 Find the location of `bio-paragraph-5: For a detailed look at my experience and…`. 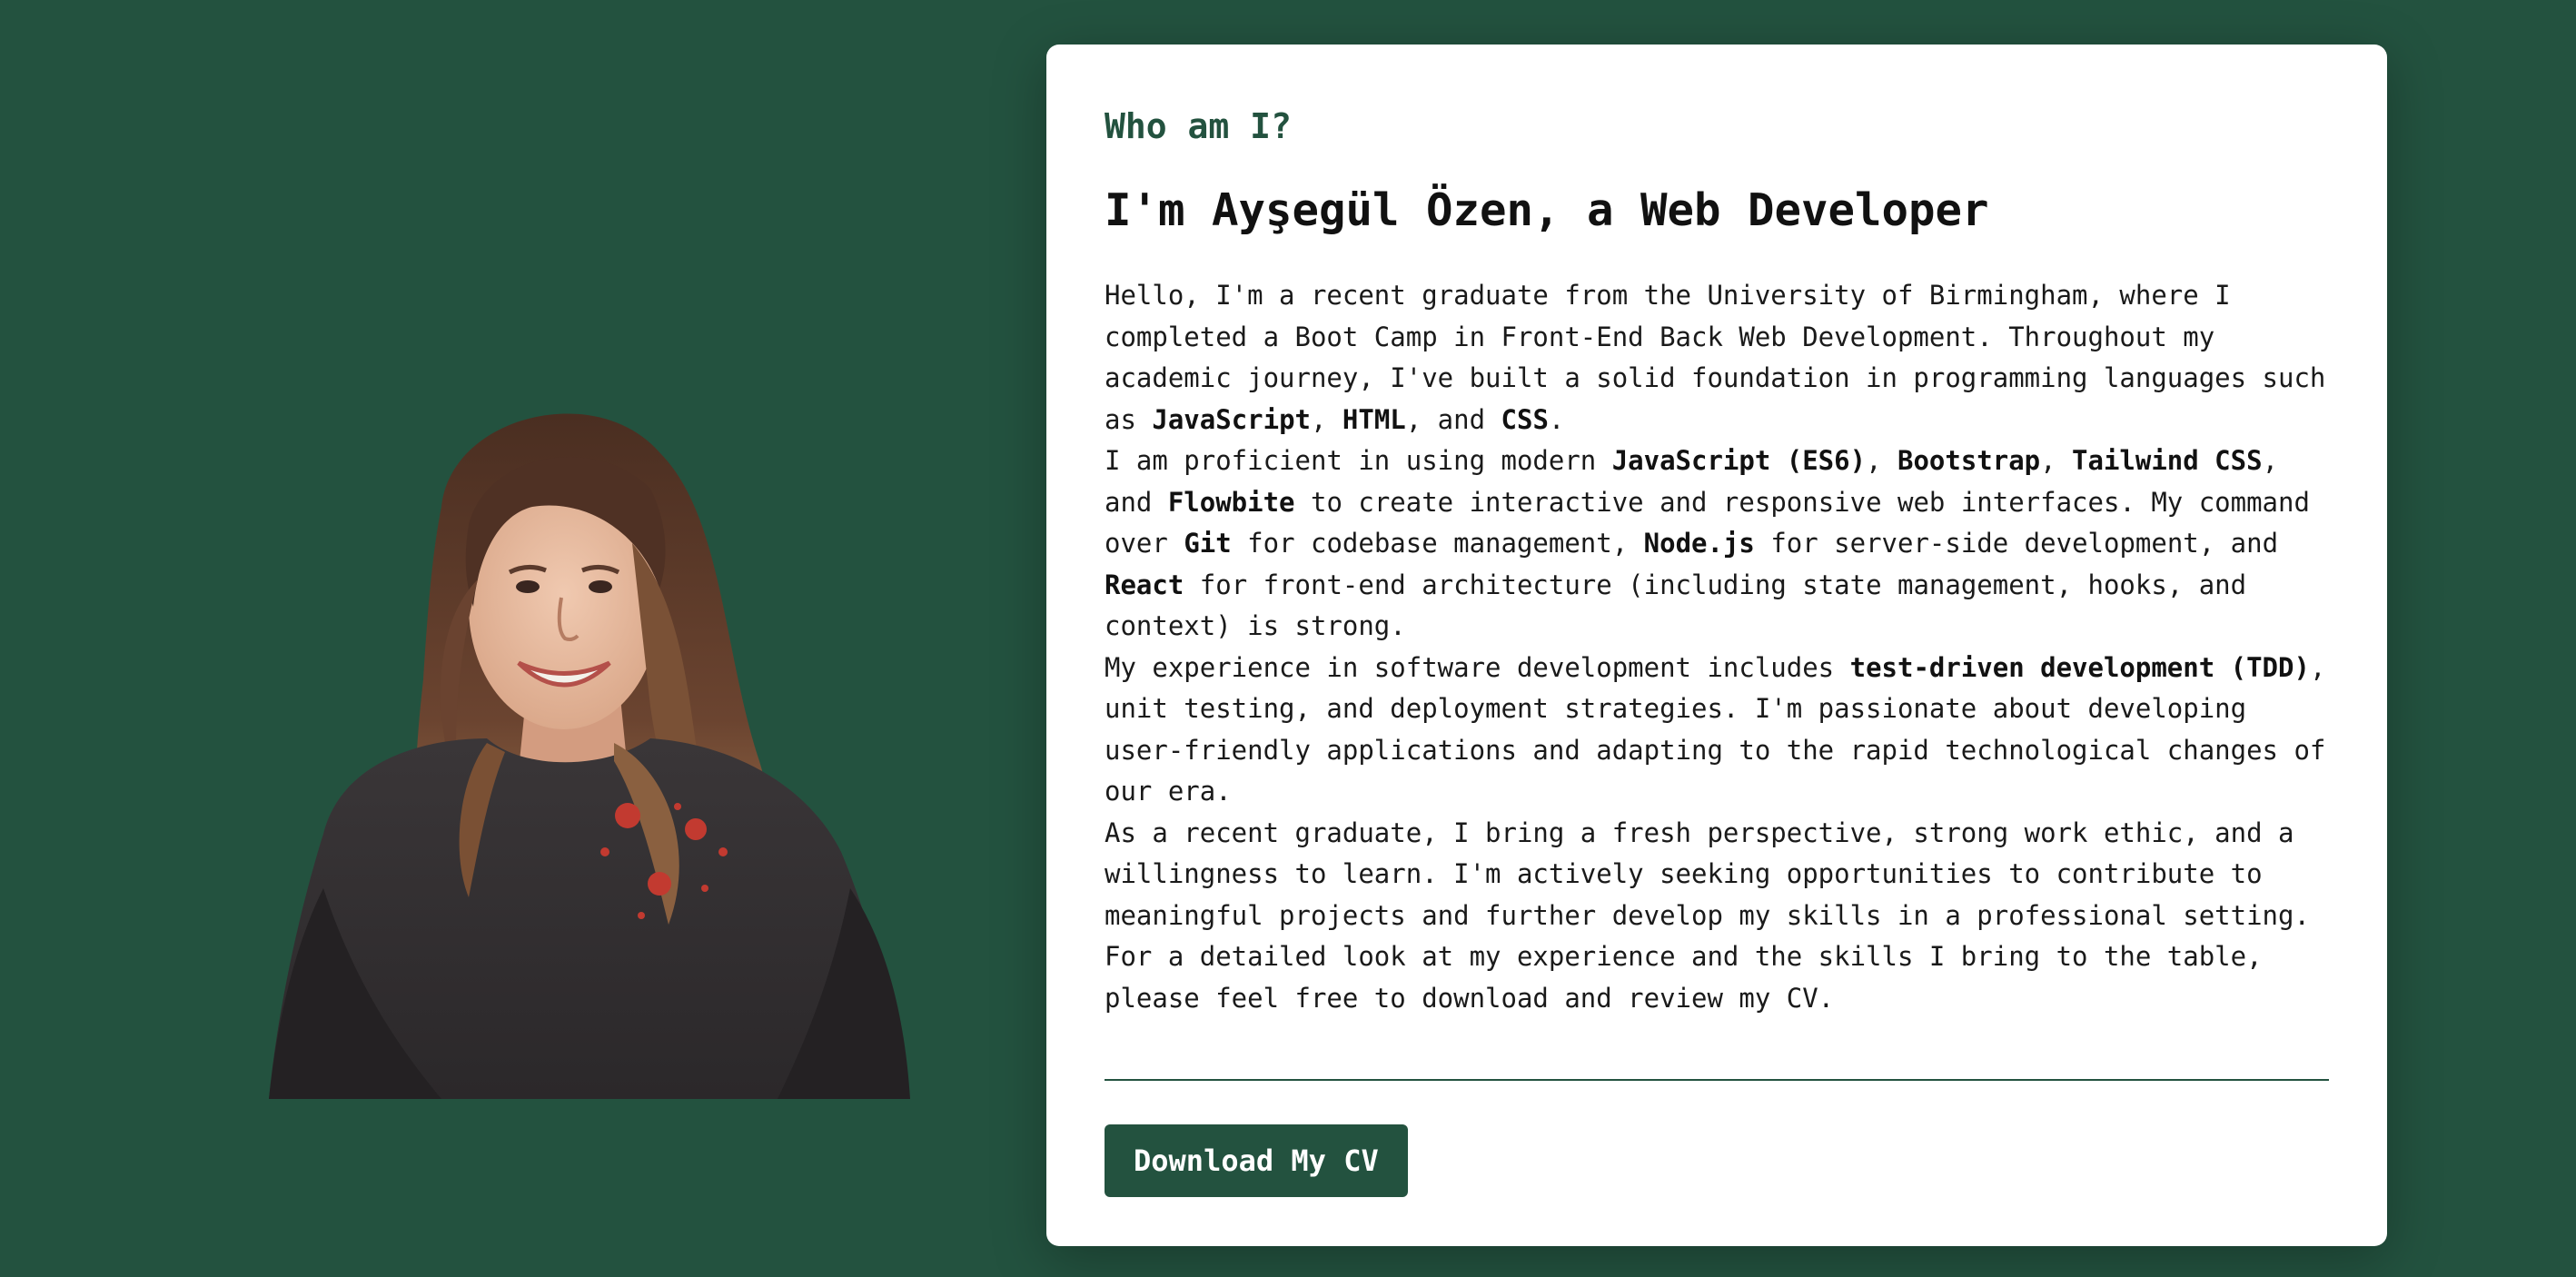

bio-paragraph-5: For a detailed look at my experience and… is located at coordinates (1684, 977).